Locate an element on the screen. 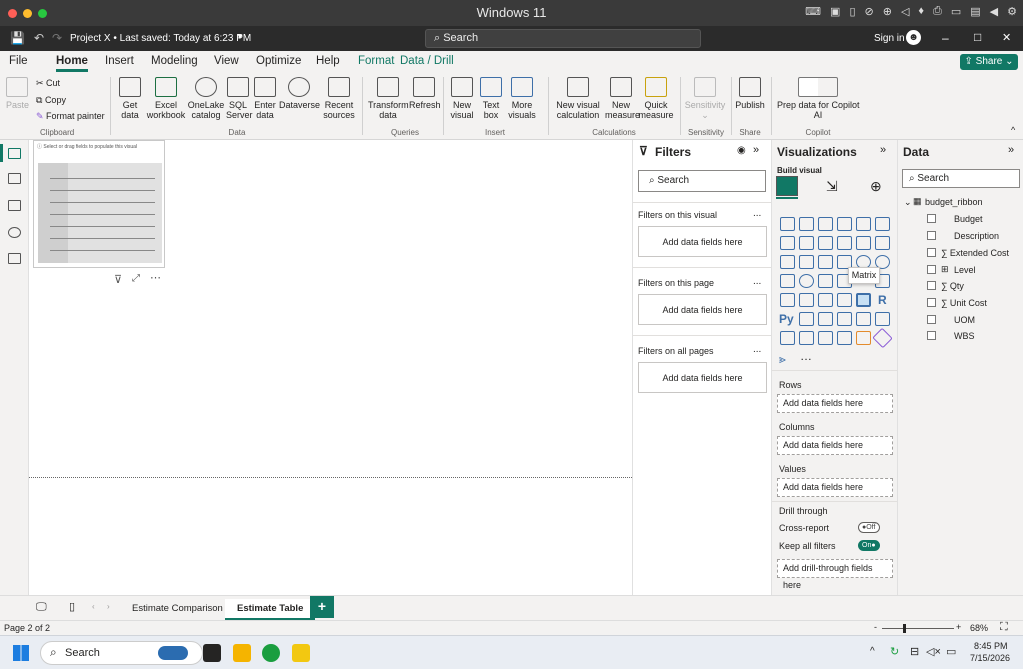  share-button: ⇪ Share ⌄ is located at coordinates (989, 62).